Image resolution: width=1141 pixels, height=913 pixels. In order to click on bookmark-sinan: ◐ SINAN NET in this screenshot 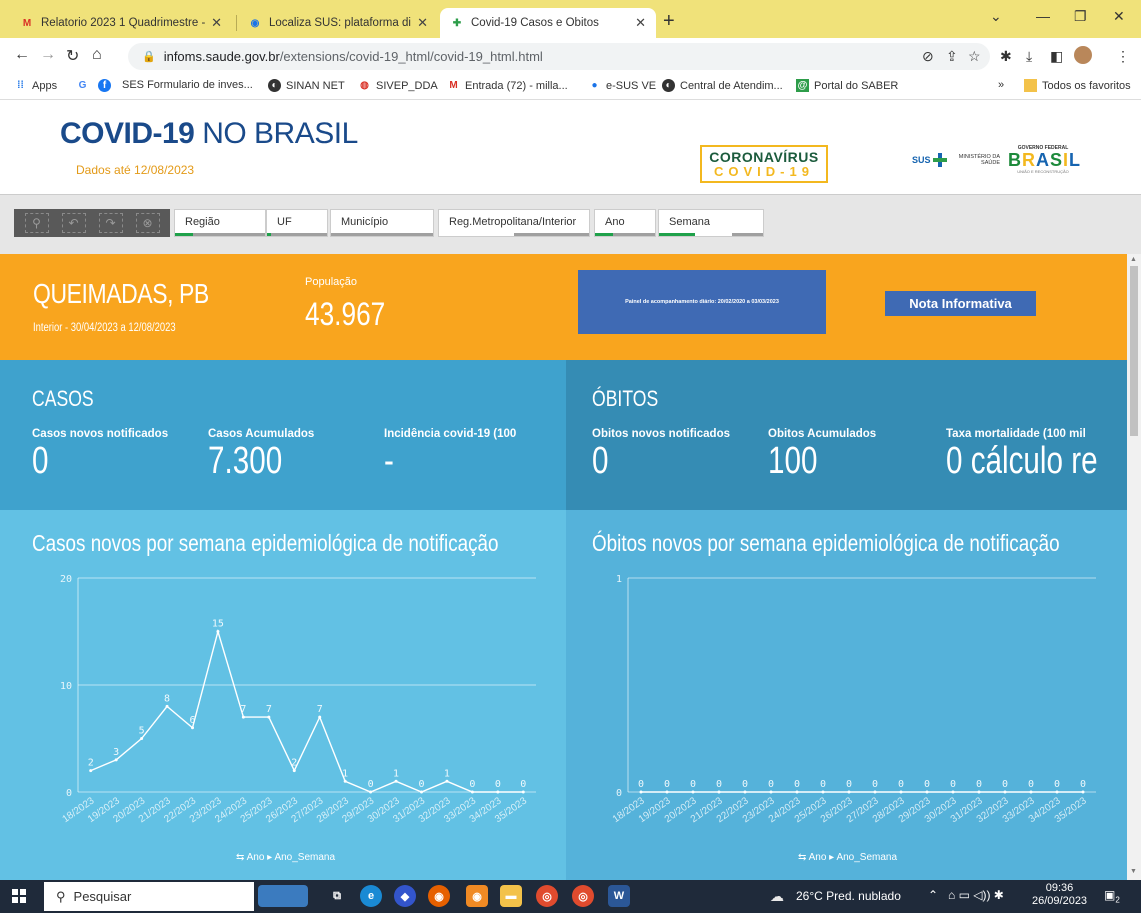, I will do `click(306, 85)`.